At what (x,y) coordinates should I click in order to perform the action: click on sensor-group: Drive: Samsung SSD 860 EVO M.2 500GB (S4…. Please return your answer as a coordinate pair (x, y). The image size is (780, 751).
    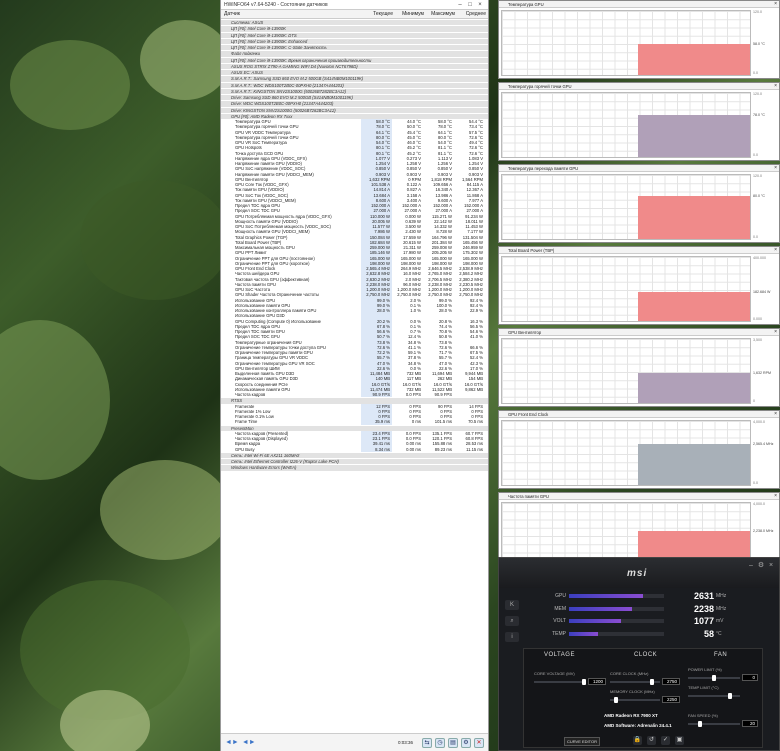
    Looking at the image, I should click on (354, 98).